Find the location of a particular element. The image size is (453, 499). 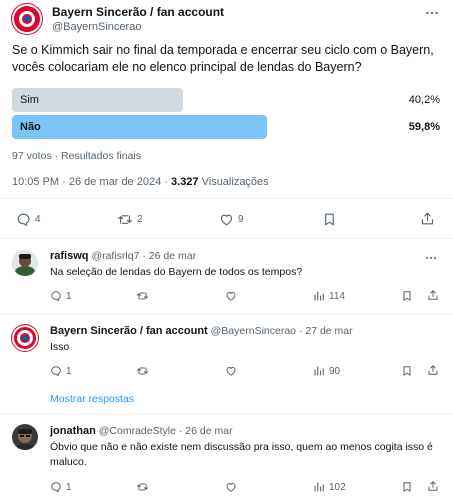

retweet-button: 2 is located at coordinates (130, 219).